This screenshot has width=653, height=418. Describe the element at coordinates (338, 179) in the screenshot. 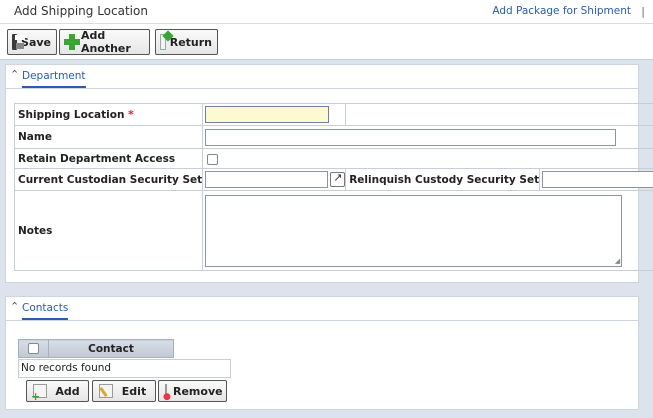

I see `external-link-icon` at that location.